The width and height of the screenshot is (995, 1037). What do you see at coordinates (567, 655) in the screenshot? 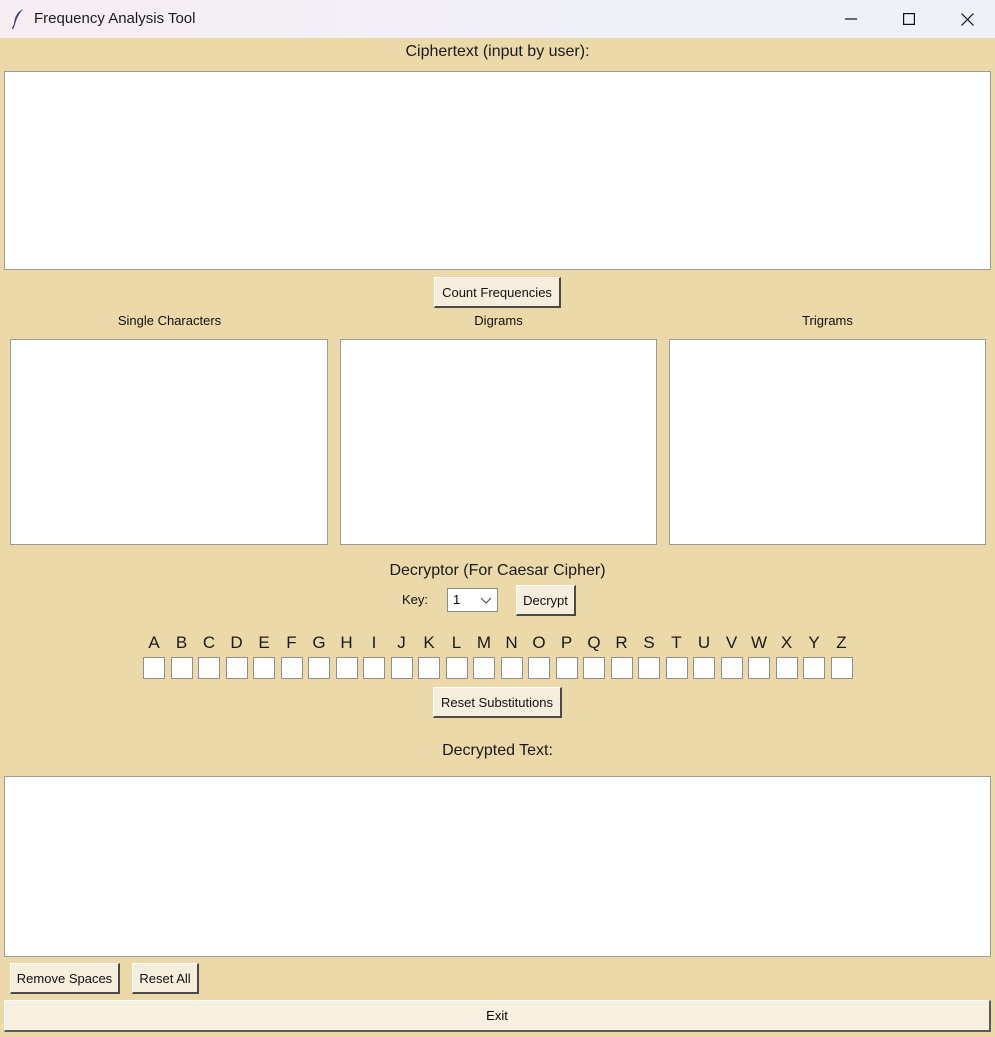
I see `substitution-column: P` at bounding box center [567, 655].